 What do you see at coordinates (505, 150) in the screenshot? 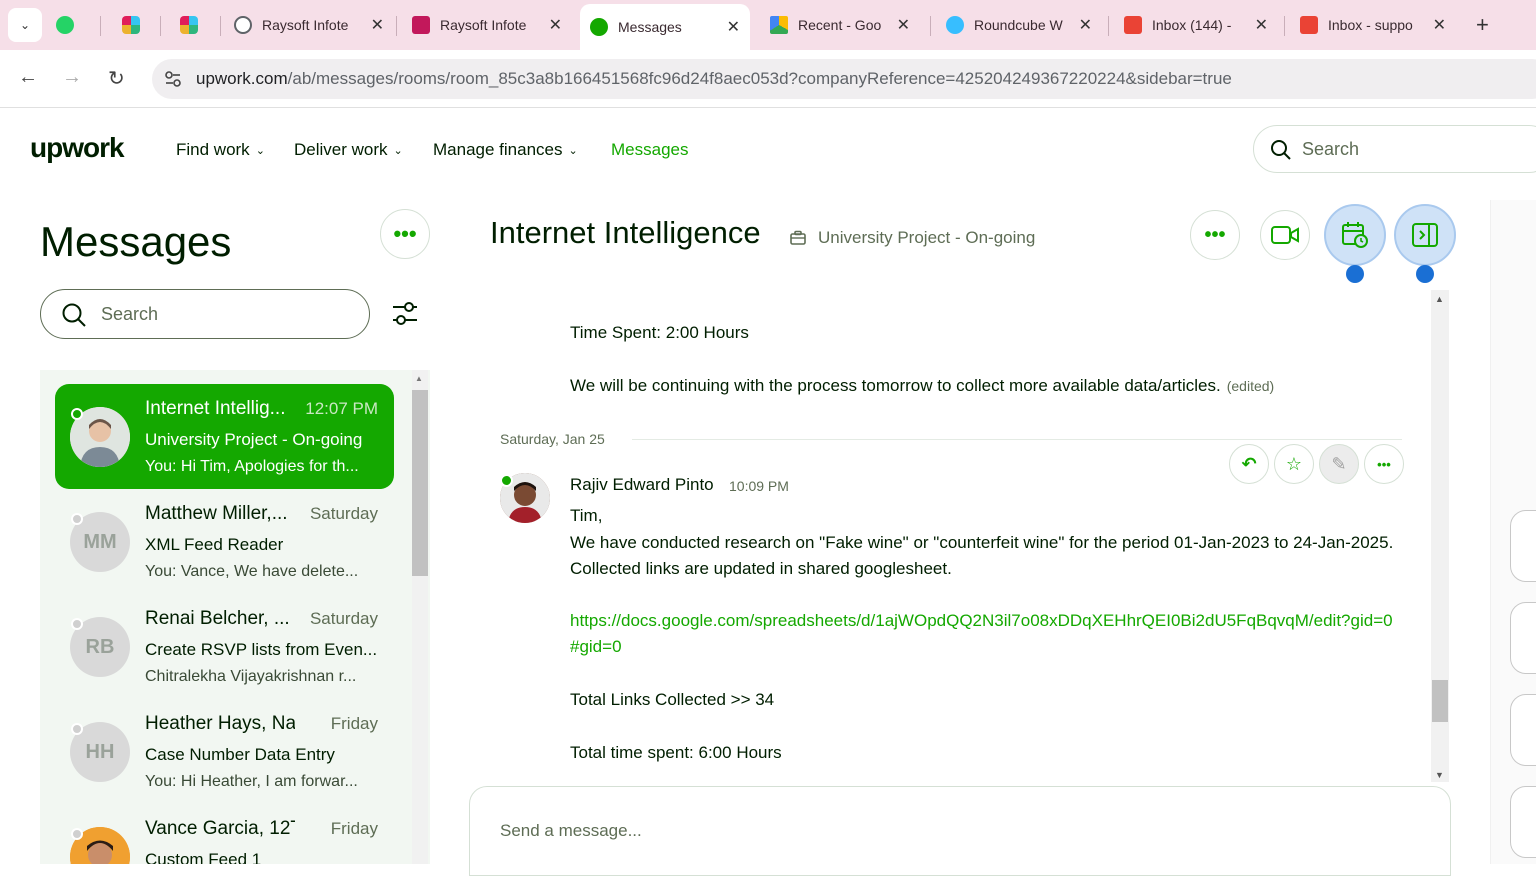
I see `nav-manage-finances: Manage finances ⌄` at bounding box center [505, 150].